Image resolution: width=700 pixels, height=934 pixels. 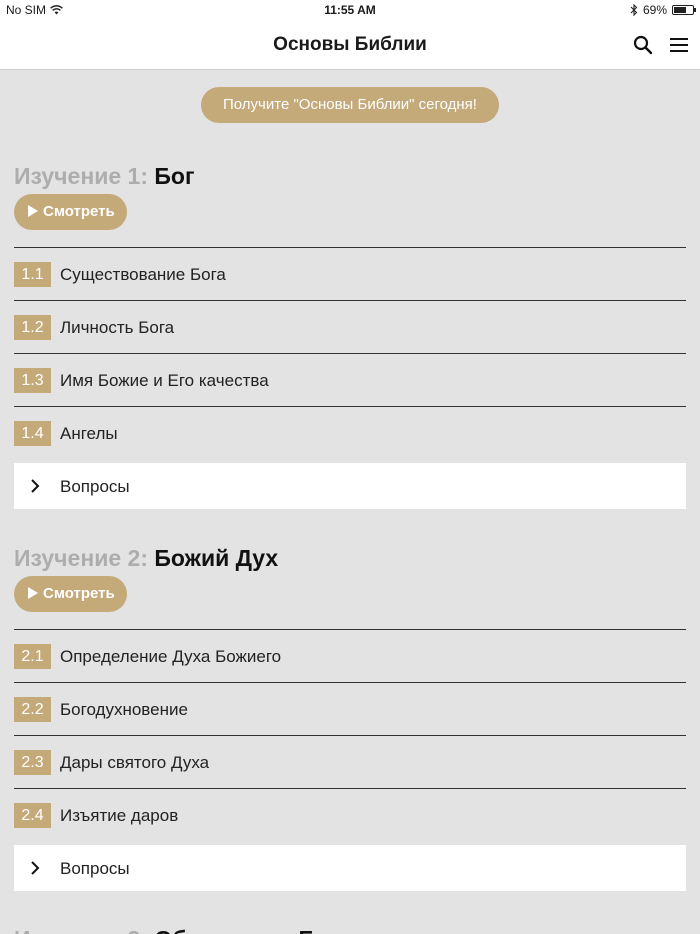 What do you see at coordinates (350, 105) in the screenshot?
I see `get-book-button: Получите "Основы Библии" сегодня!` at bounding box center [350, 105].